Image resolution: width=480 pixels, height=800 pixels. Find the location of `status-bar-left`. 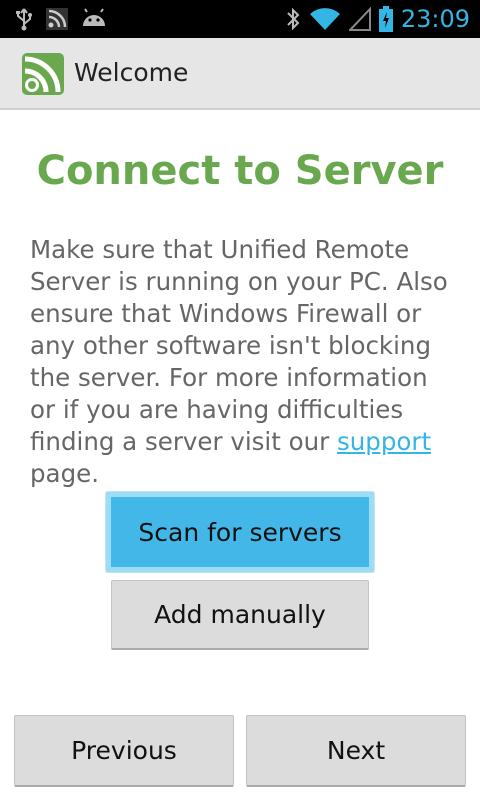

status-bar-left is located at coordinates (61, 19).